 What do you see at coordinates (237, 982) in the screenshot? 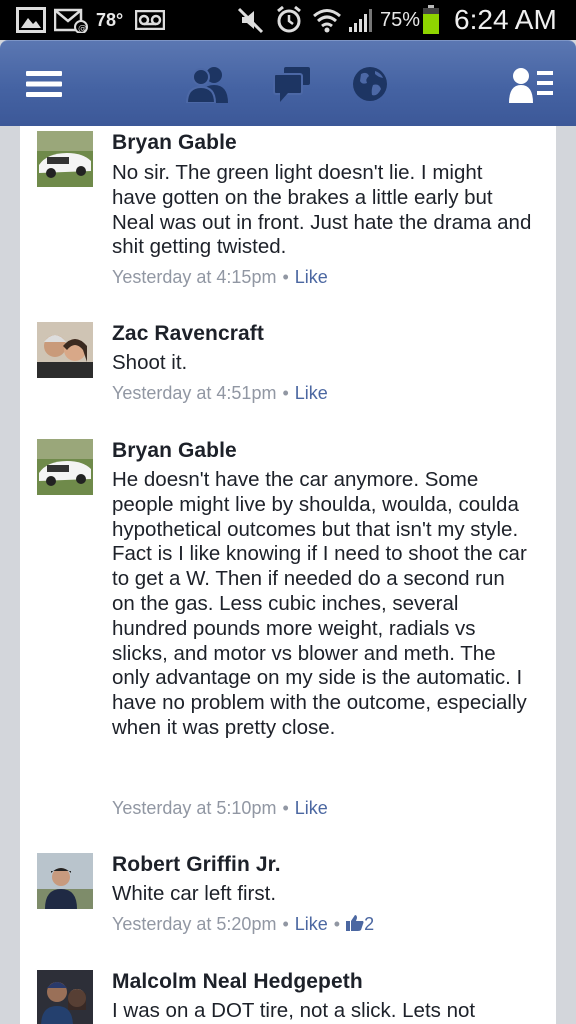
I see `comment-author: Malcolm Neal Hedgepeth` at bounding box center [237, 982].